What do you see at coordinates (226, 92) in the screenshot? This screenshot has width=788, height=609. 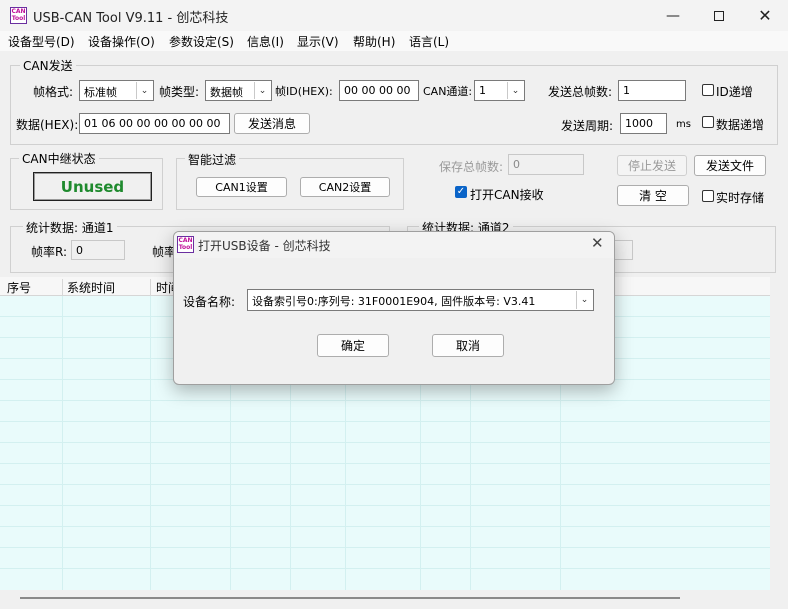 I see `frame-type-value: 数据帧` at bounding box center [226, 92].